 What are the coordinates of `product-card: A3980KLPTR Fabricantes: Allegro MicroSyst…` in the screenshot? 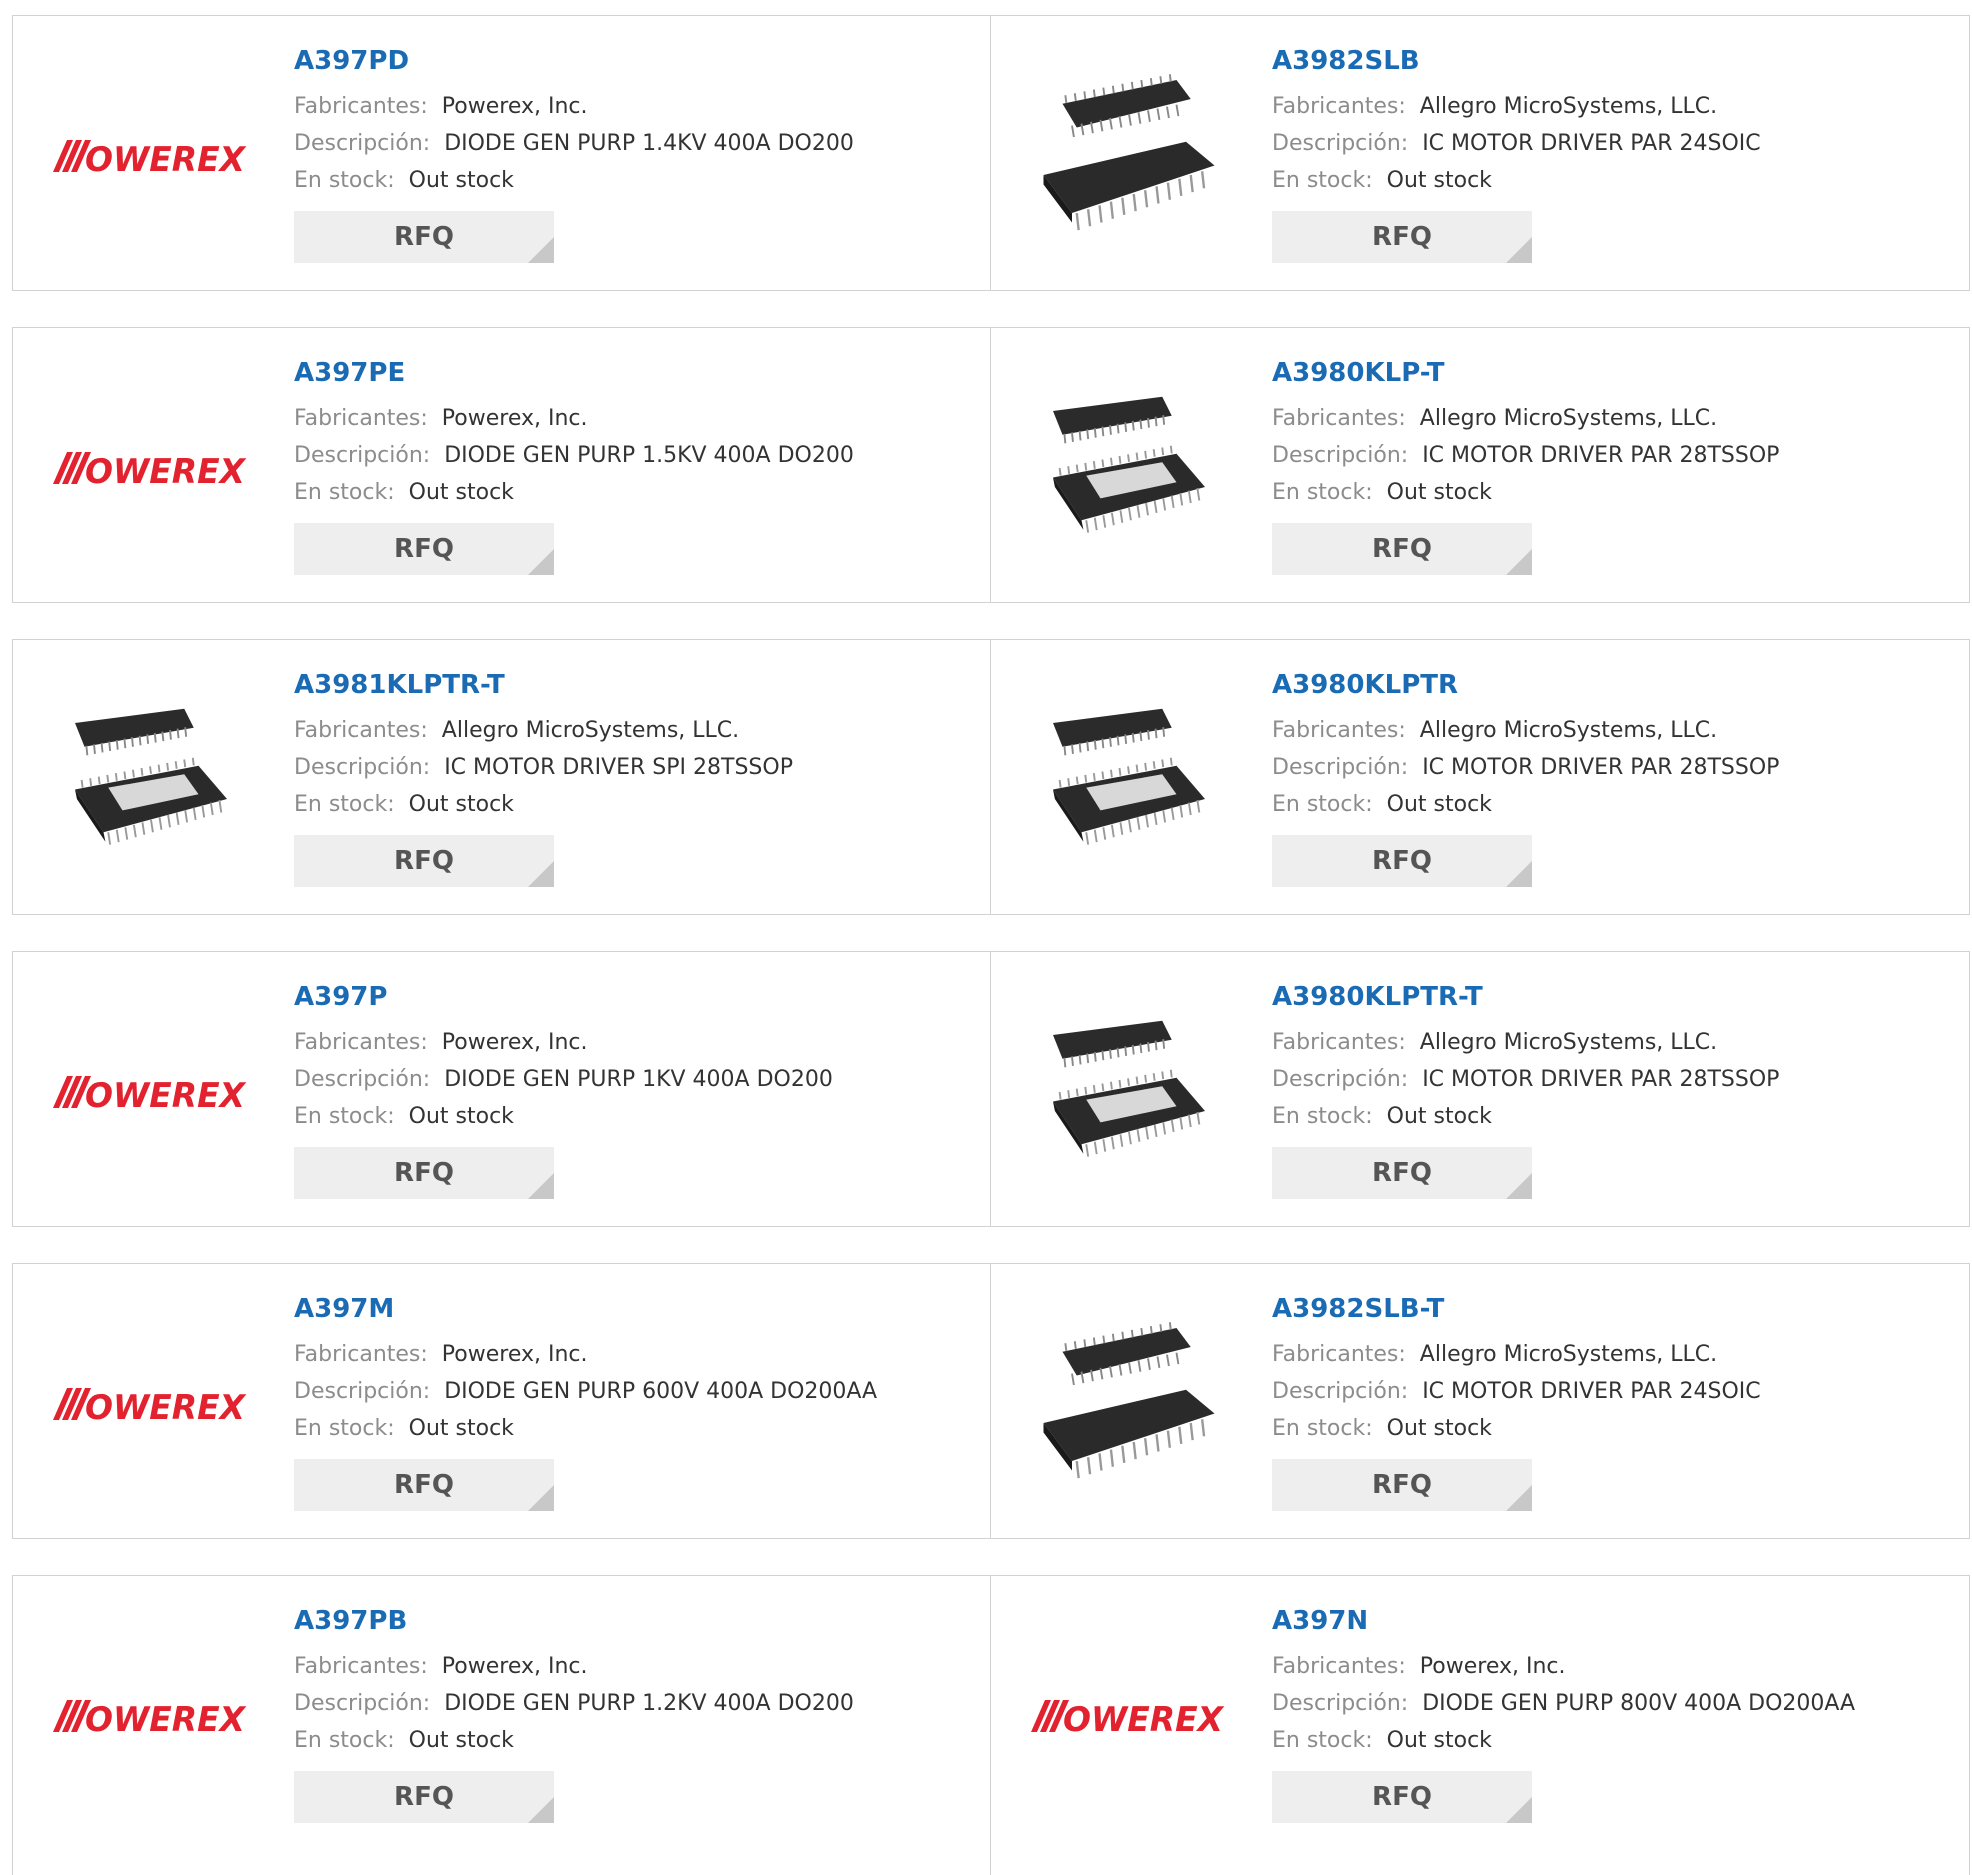 It's located at (1480, 777).